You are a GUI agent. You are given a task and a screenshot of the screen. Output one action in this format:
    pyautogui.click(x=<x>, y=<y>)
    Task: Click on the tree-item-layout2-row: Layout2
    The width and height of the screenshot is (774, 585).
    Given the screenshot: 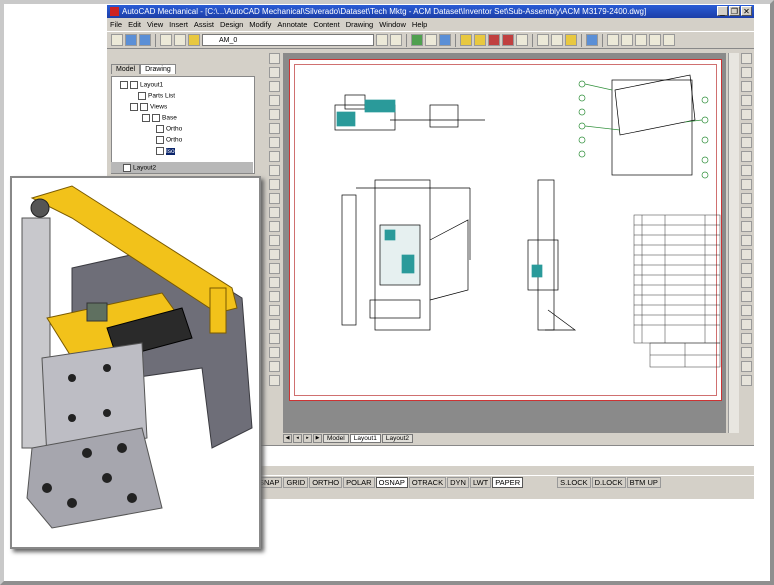 What is the action you would take?
    pyautogui.click(x=182, y=167)
    